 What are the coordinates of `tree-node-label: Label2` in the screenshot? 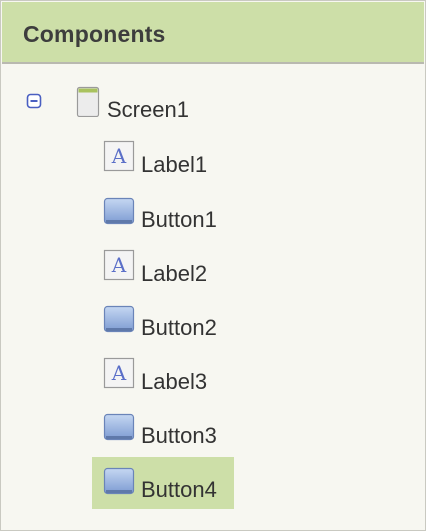 It's located at (174, 273).